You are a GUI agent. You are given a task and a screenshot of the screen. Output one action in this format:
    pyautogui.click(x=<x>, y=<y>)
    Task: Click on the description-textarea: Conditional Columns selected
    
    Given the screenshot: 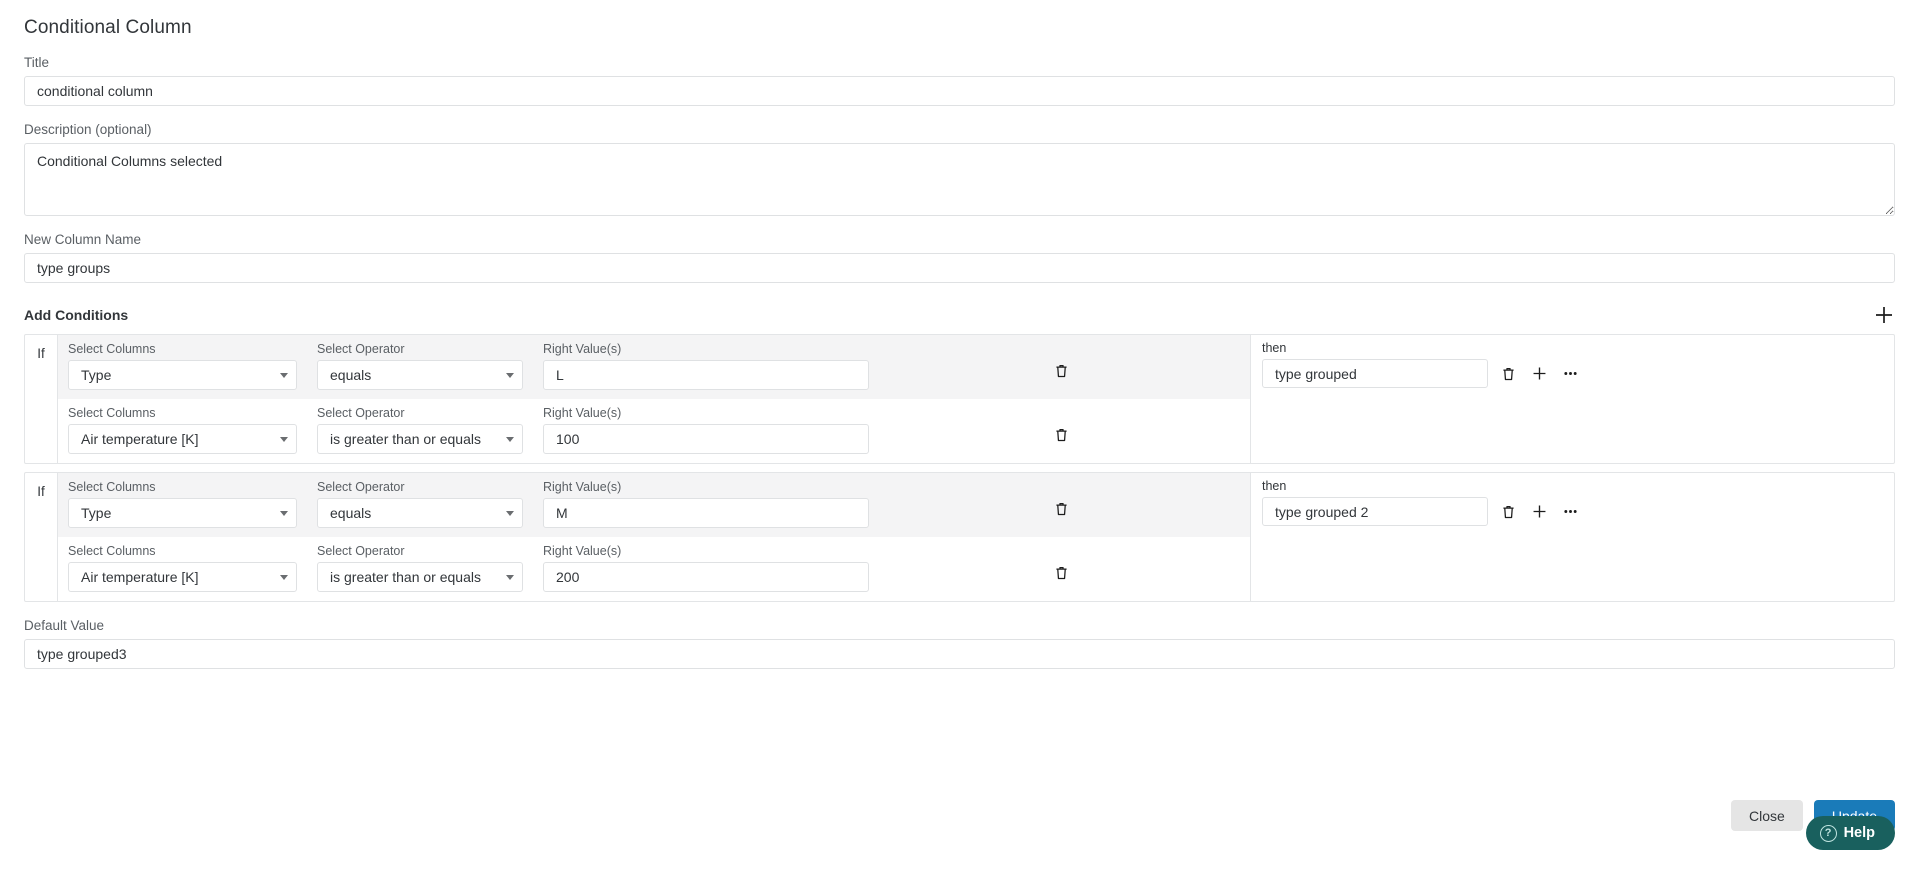 What is the action you would take?
    pyautogui.click(x=959, y=179)
    